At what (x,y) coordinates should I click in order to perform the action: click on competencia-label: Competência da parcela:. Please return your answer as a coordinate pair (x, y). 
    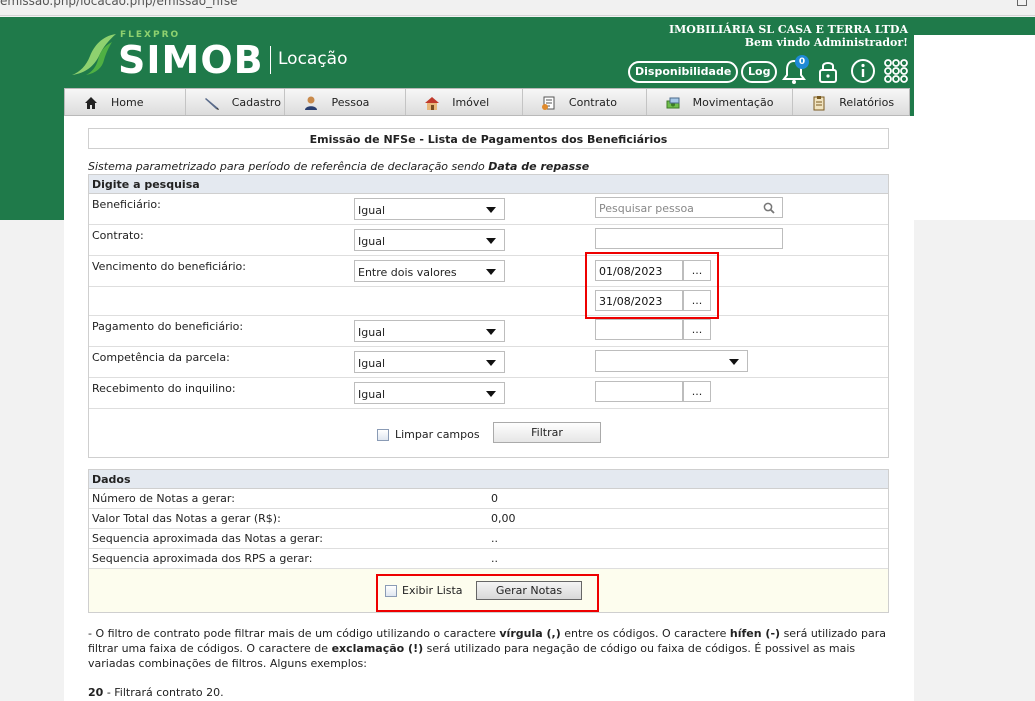
    Looking at the image, I should click on (161, 357).